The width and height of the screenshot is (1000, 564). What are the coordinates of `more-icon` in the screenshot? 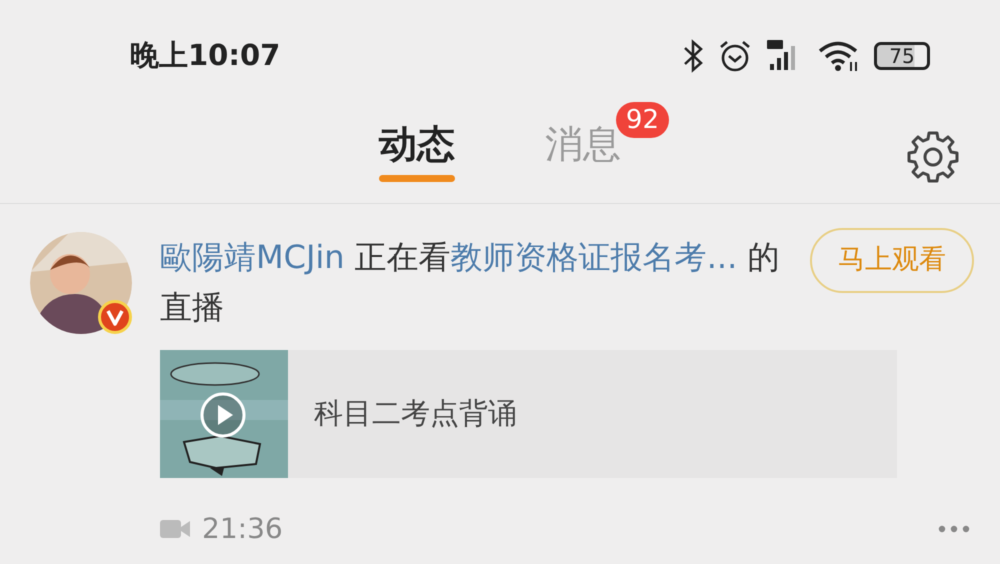 It's located at (954, 529).